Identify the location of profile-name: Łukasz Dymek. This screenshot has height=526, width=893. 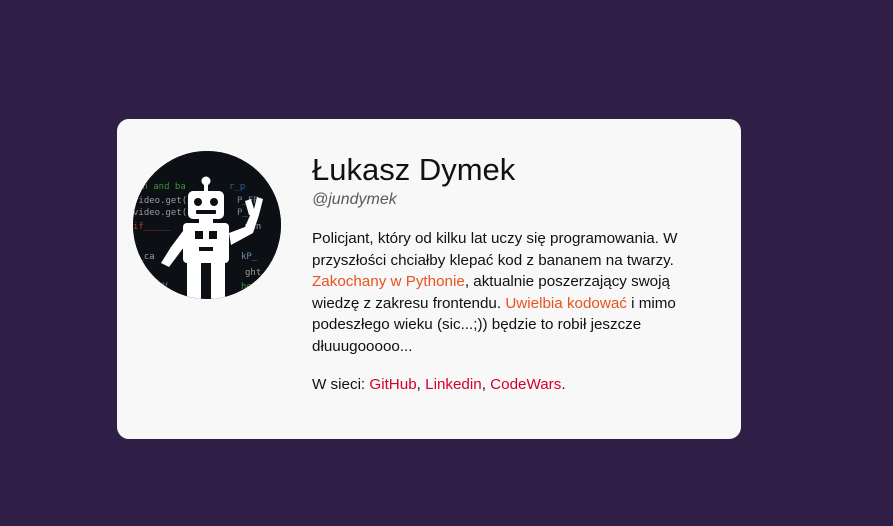
(414, 169).